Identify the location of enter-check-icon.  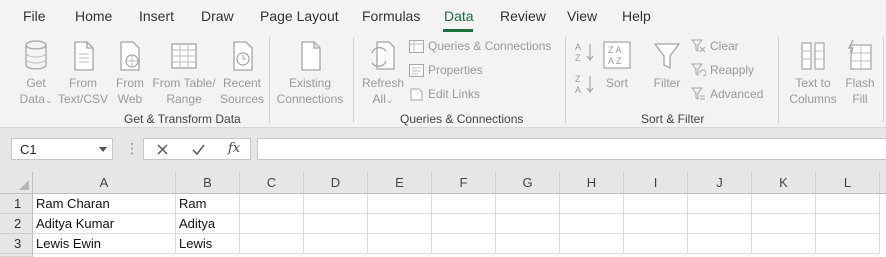
(198, 149).